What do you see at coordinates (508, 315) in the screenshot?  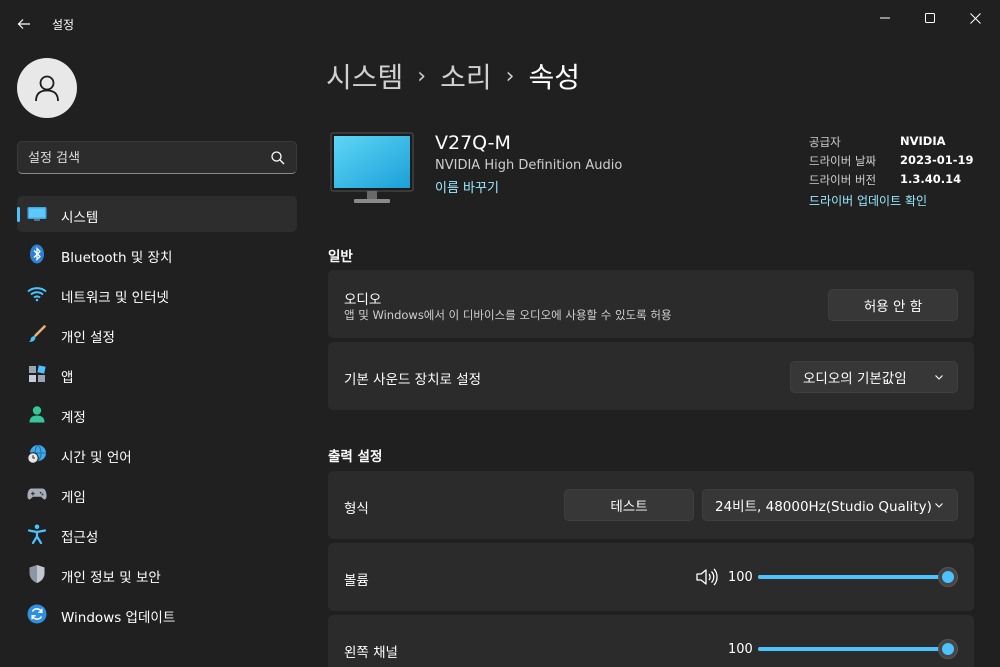 I see `audio-description: 앱 및 Windows에서 이 디바이스를 오디오에 사용할 수 있도록 허용` at bounding box center [508, 315].